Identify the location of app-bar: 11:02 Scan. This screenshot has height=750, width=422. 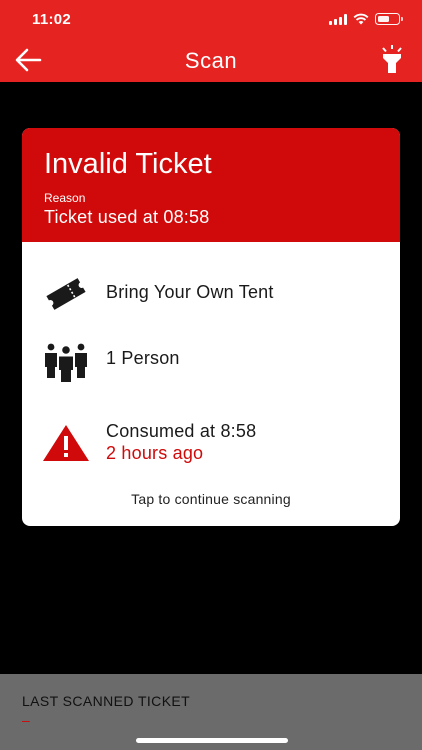
(211, 41).